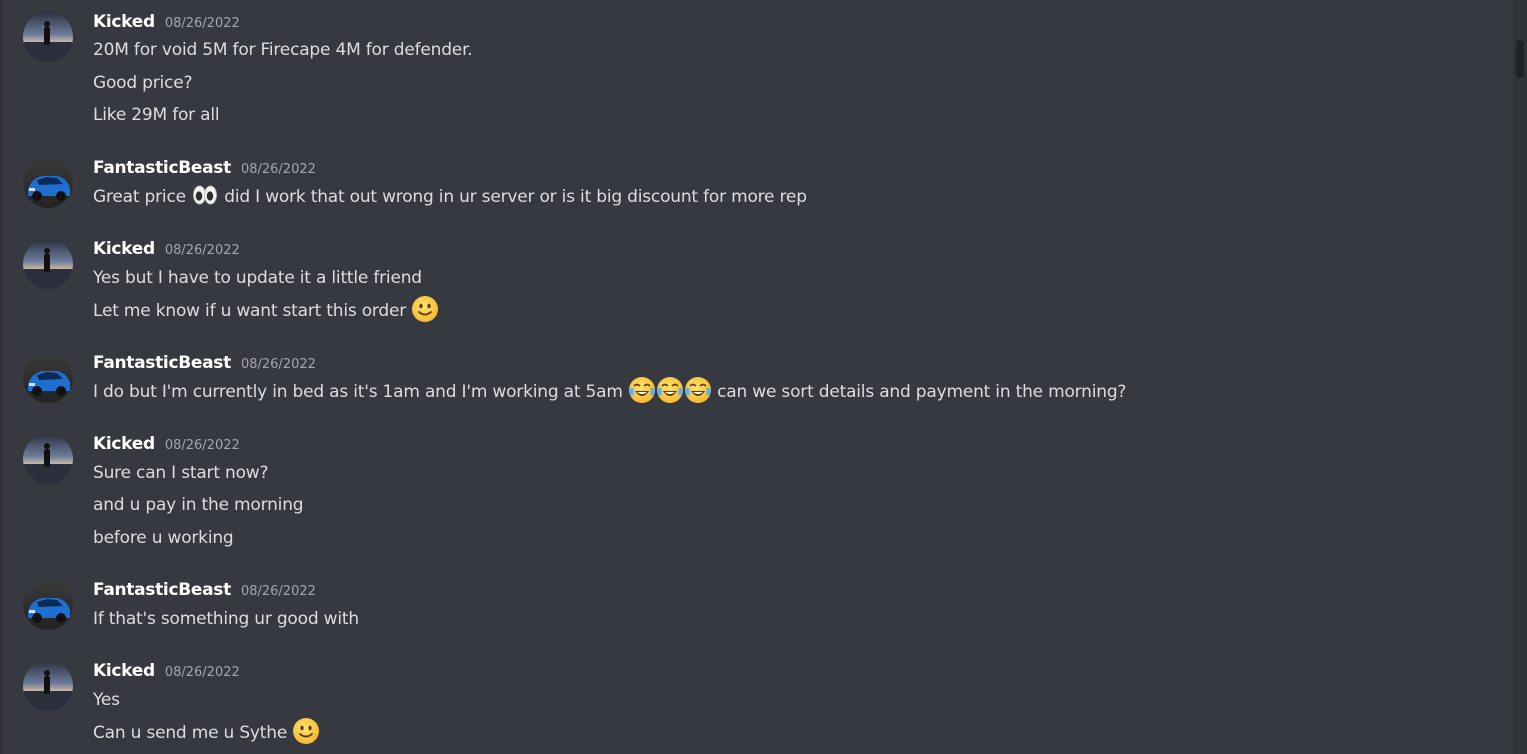  What do you see at coordinates (143, 83) in the screenshot?
I see `message-text: Good price?` at bounding box center [143, 83].